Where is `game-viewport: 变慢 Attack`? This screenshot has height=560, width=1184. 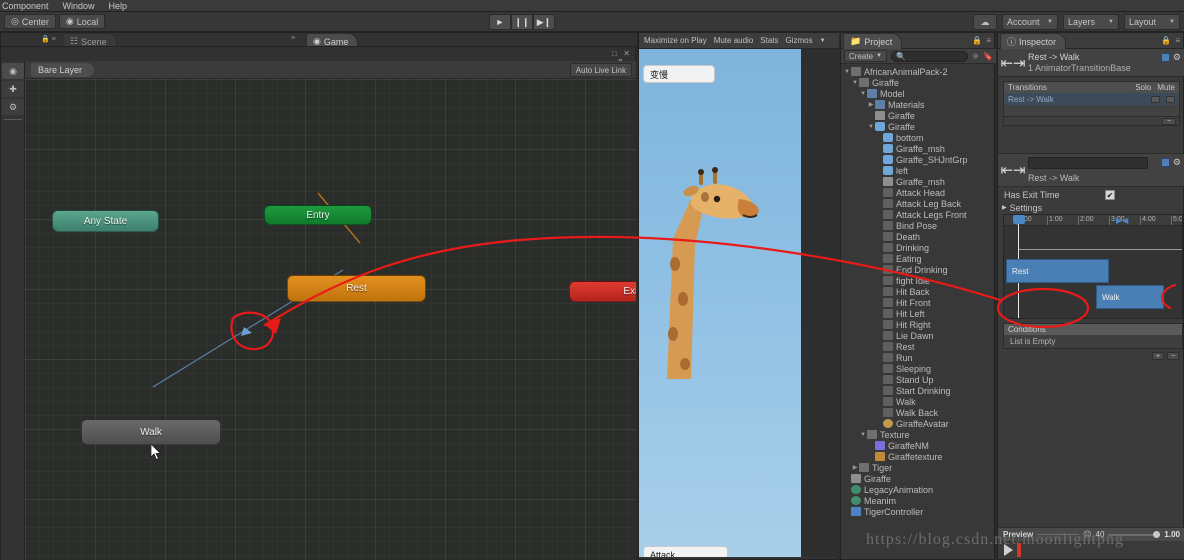 game-viewport: 变慢 Attack is located at coordinates (720, 303).